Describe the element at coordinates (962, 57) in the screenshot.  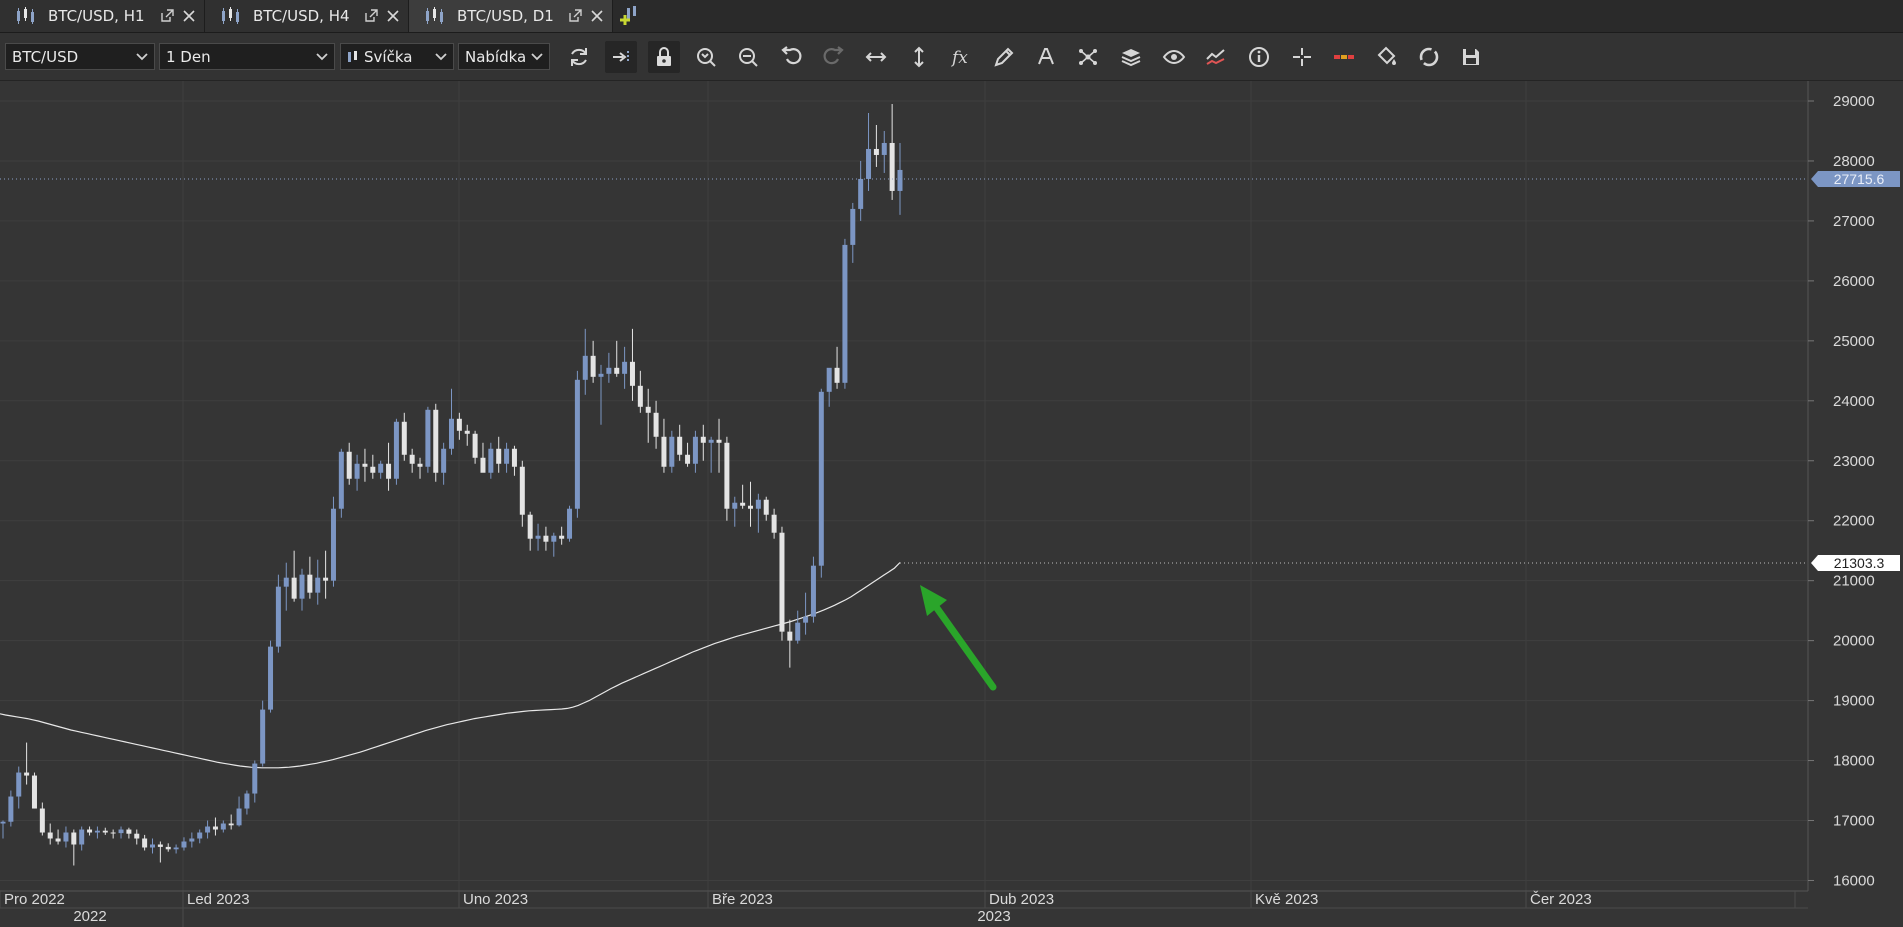
I see `indicators-fx-icon: fx` at that location.